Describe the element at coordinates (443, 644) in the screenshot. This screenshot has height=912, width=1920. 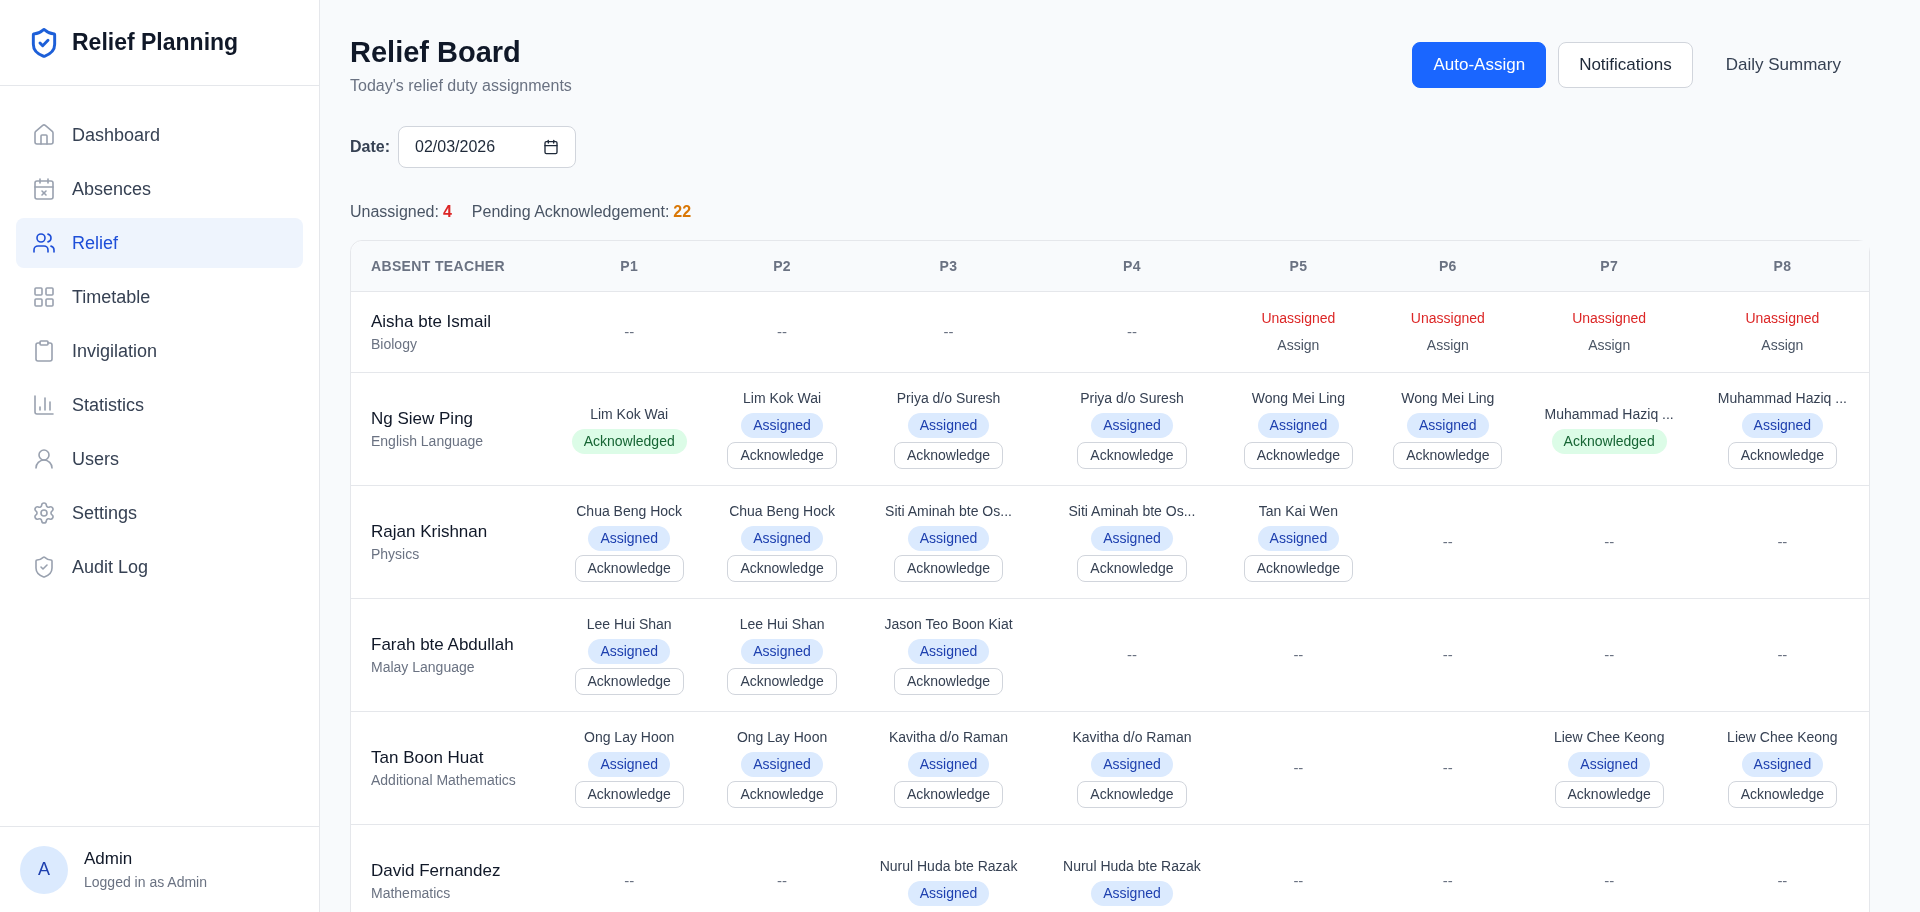
I see `absent-teacher-name: Farah bte Abdullah` at that location.